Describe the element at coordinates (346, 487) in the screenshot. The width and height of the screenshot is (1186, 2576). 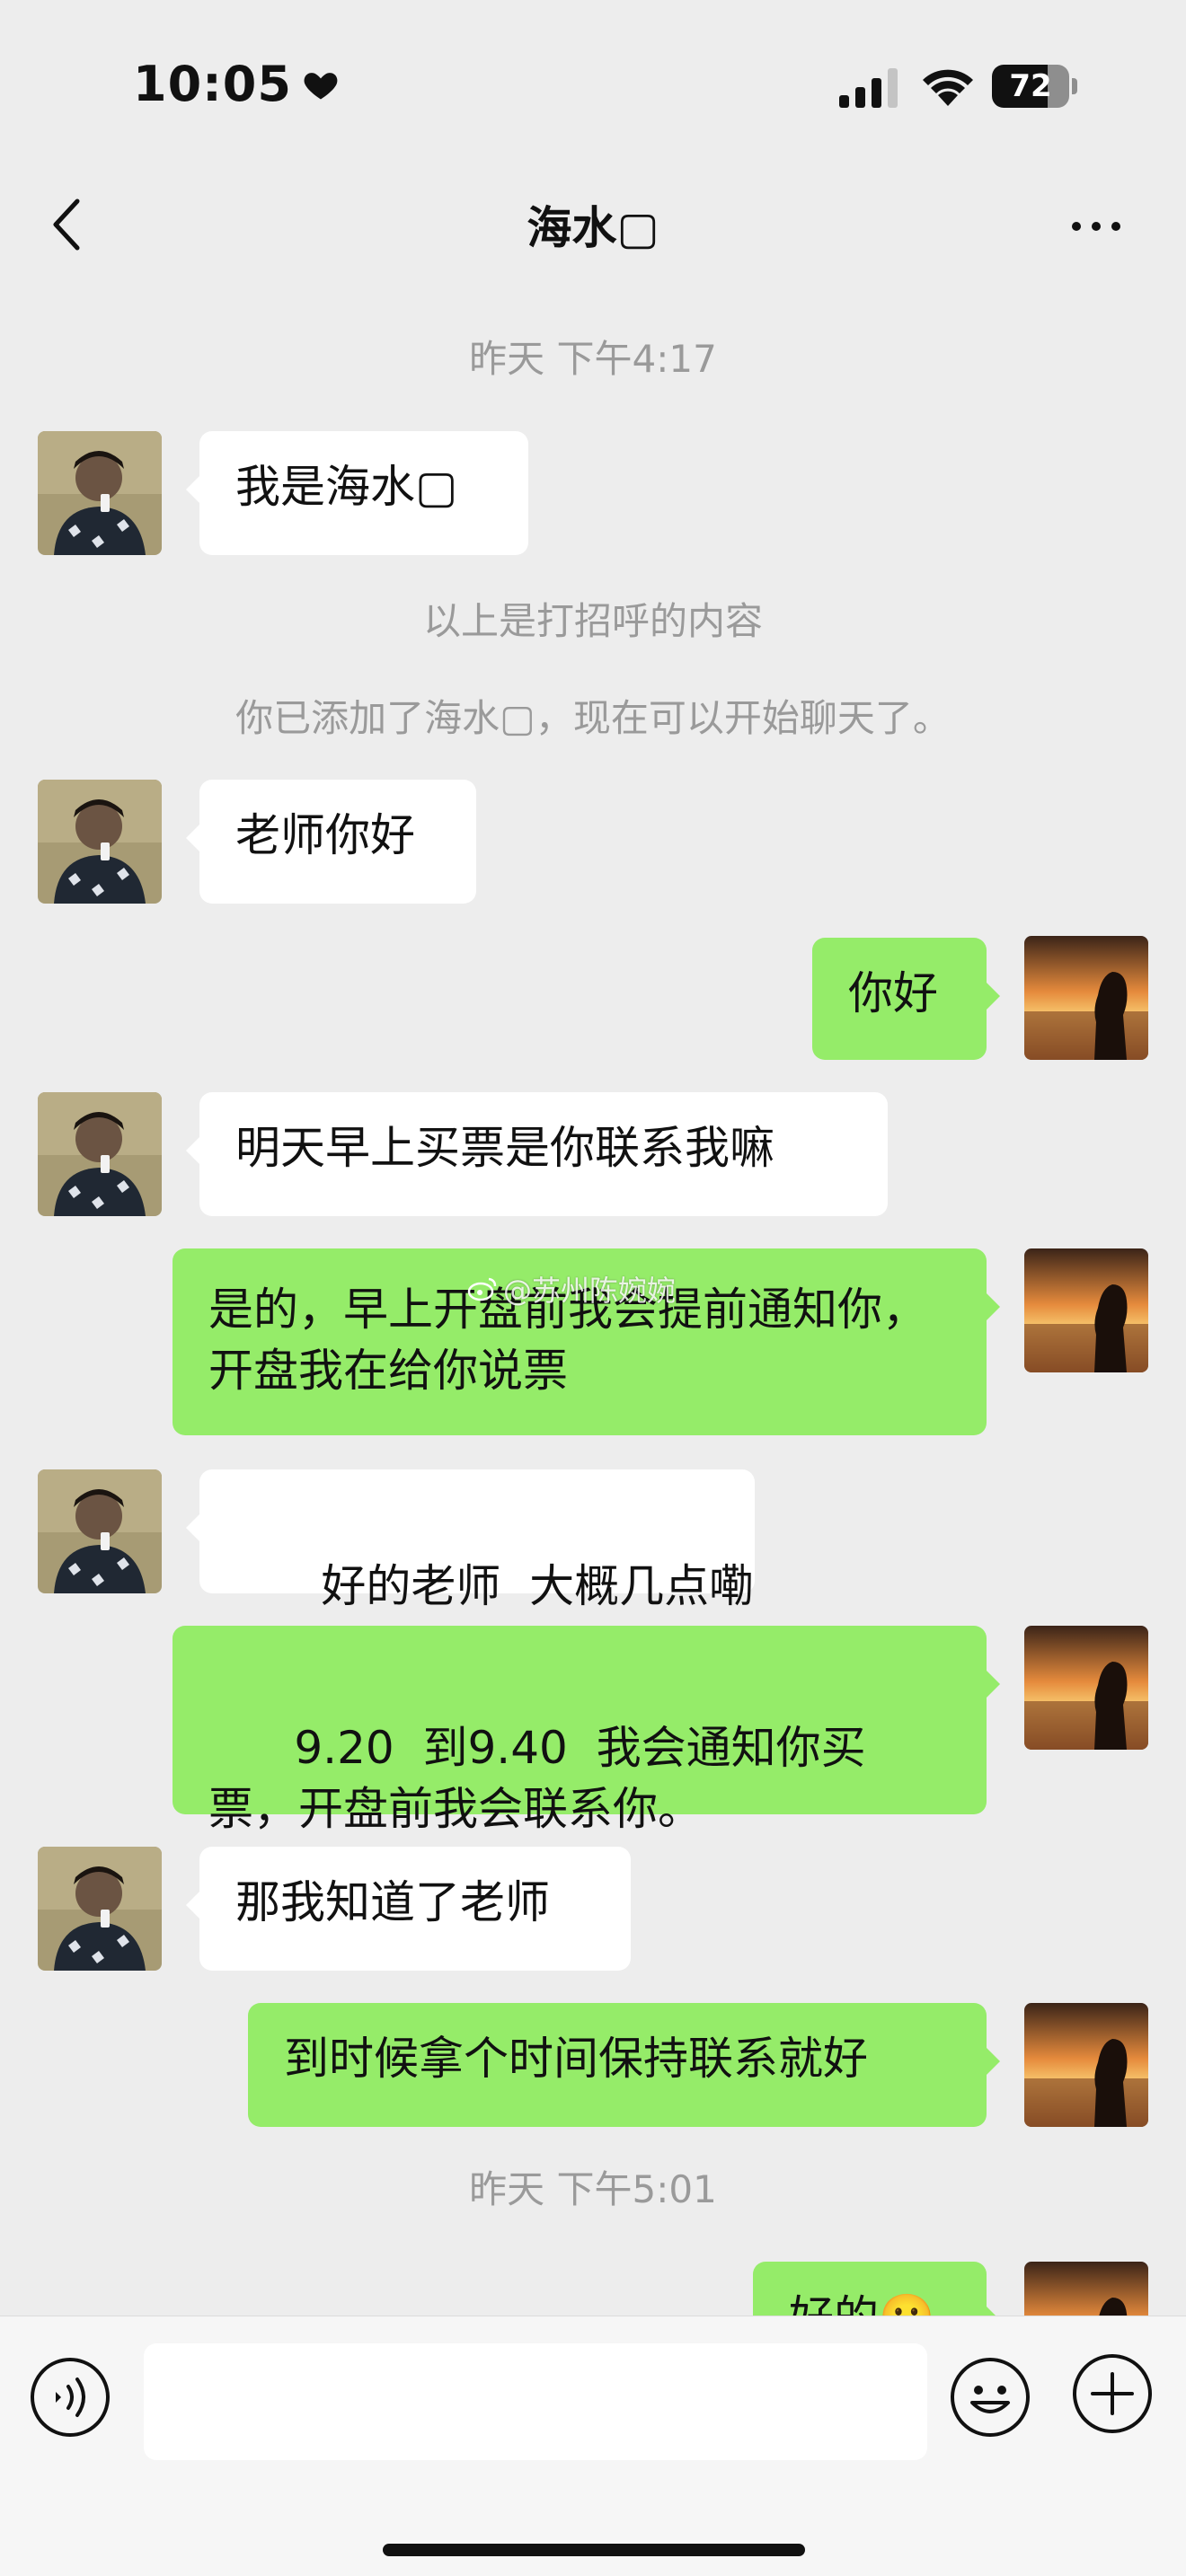
I see `message-text: 我是海水▢` at that location.